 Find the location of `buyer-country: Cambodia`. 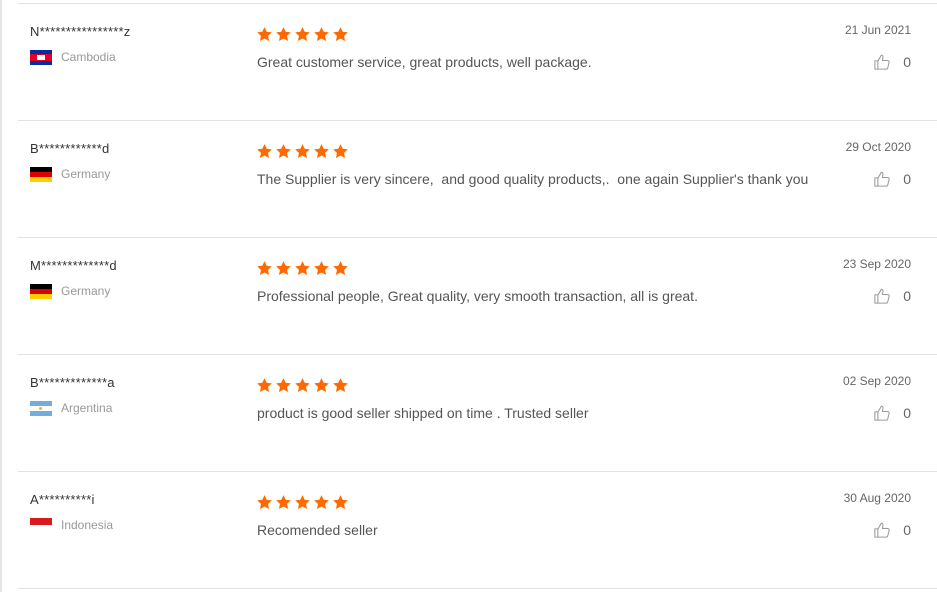

buyer-country: Cambodia is located at coordinates (73, 57).